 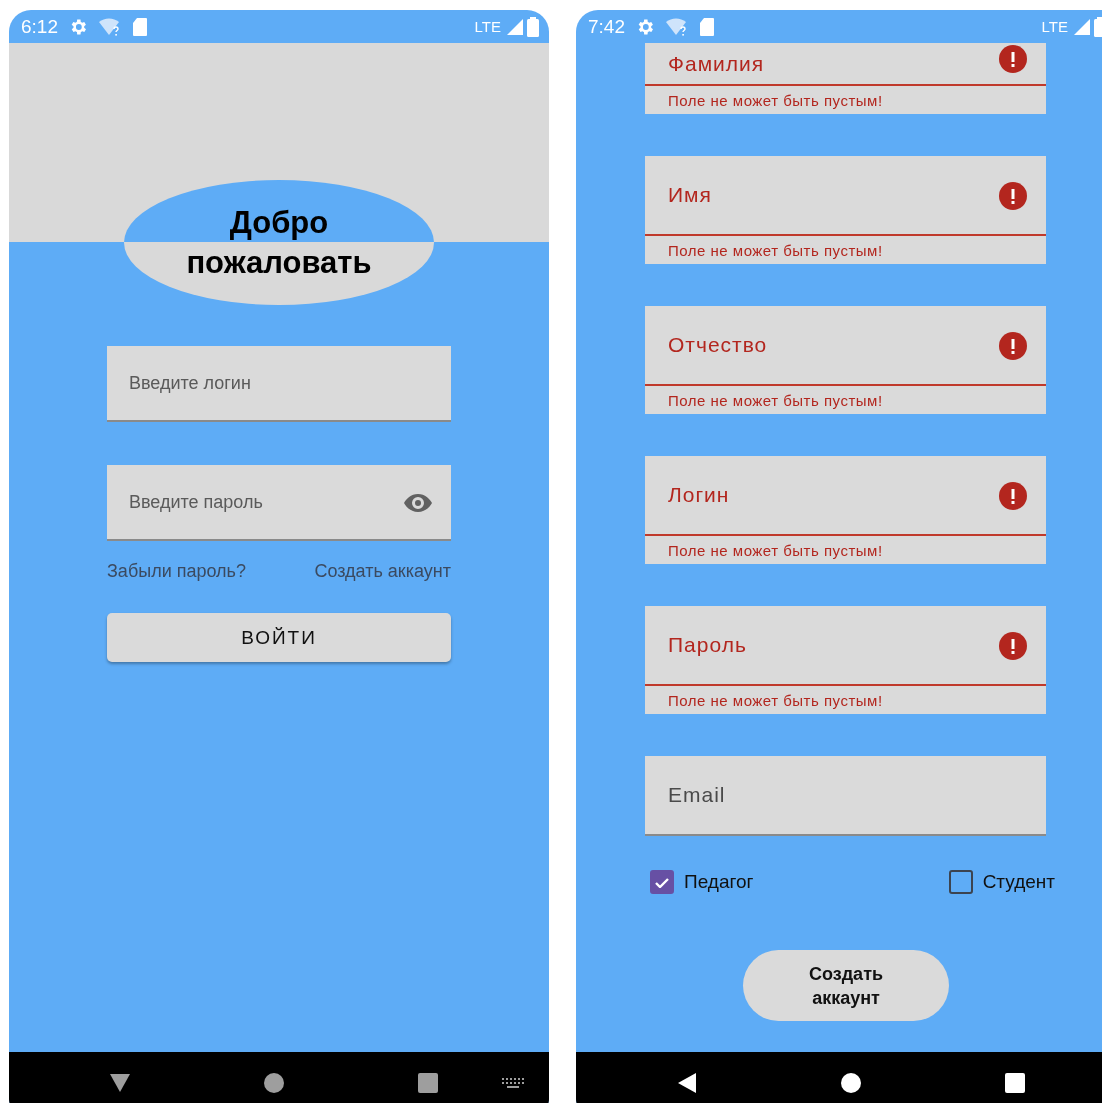 I want to click on checkbox-label: Студент, so click(x=1018, y=882).